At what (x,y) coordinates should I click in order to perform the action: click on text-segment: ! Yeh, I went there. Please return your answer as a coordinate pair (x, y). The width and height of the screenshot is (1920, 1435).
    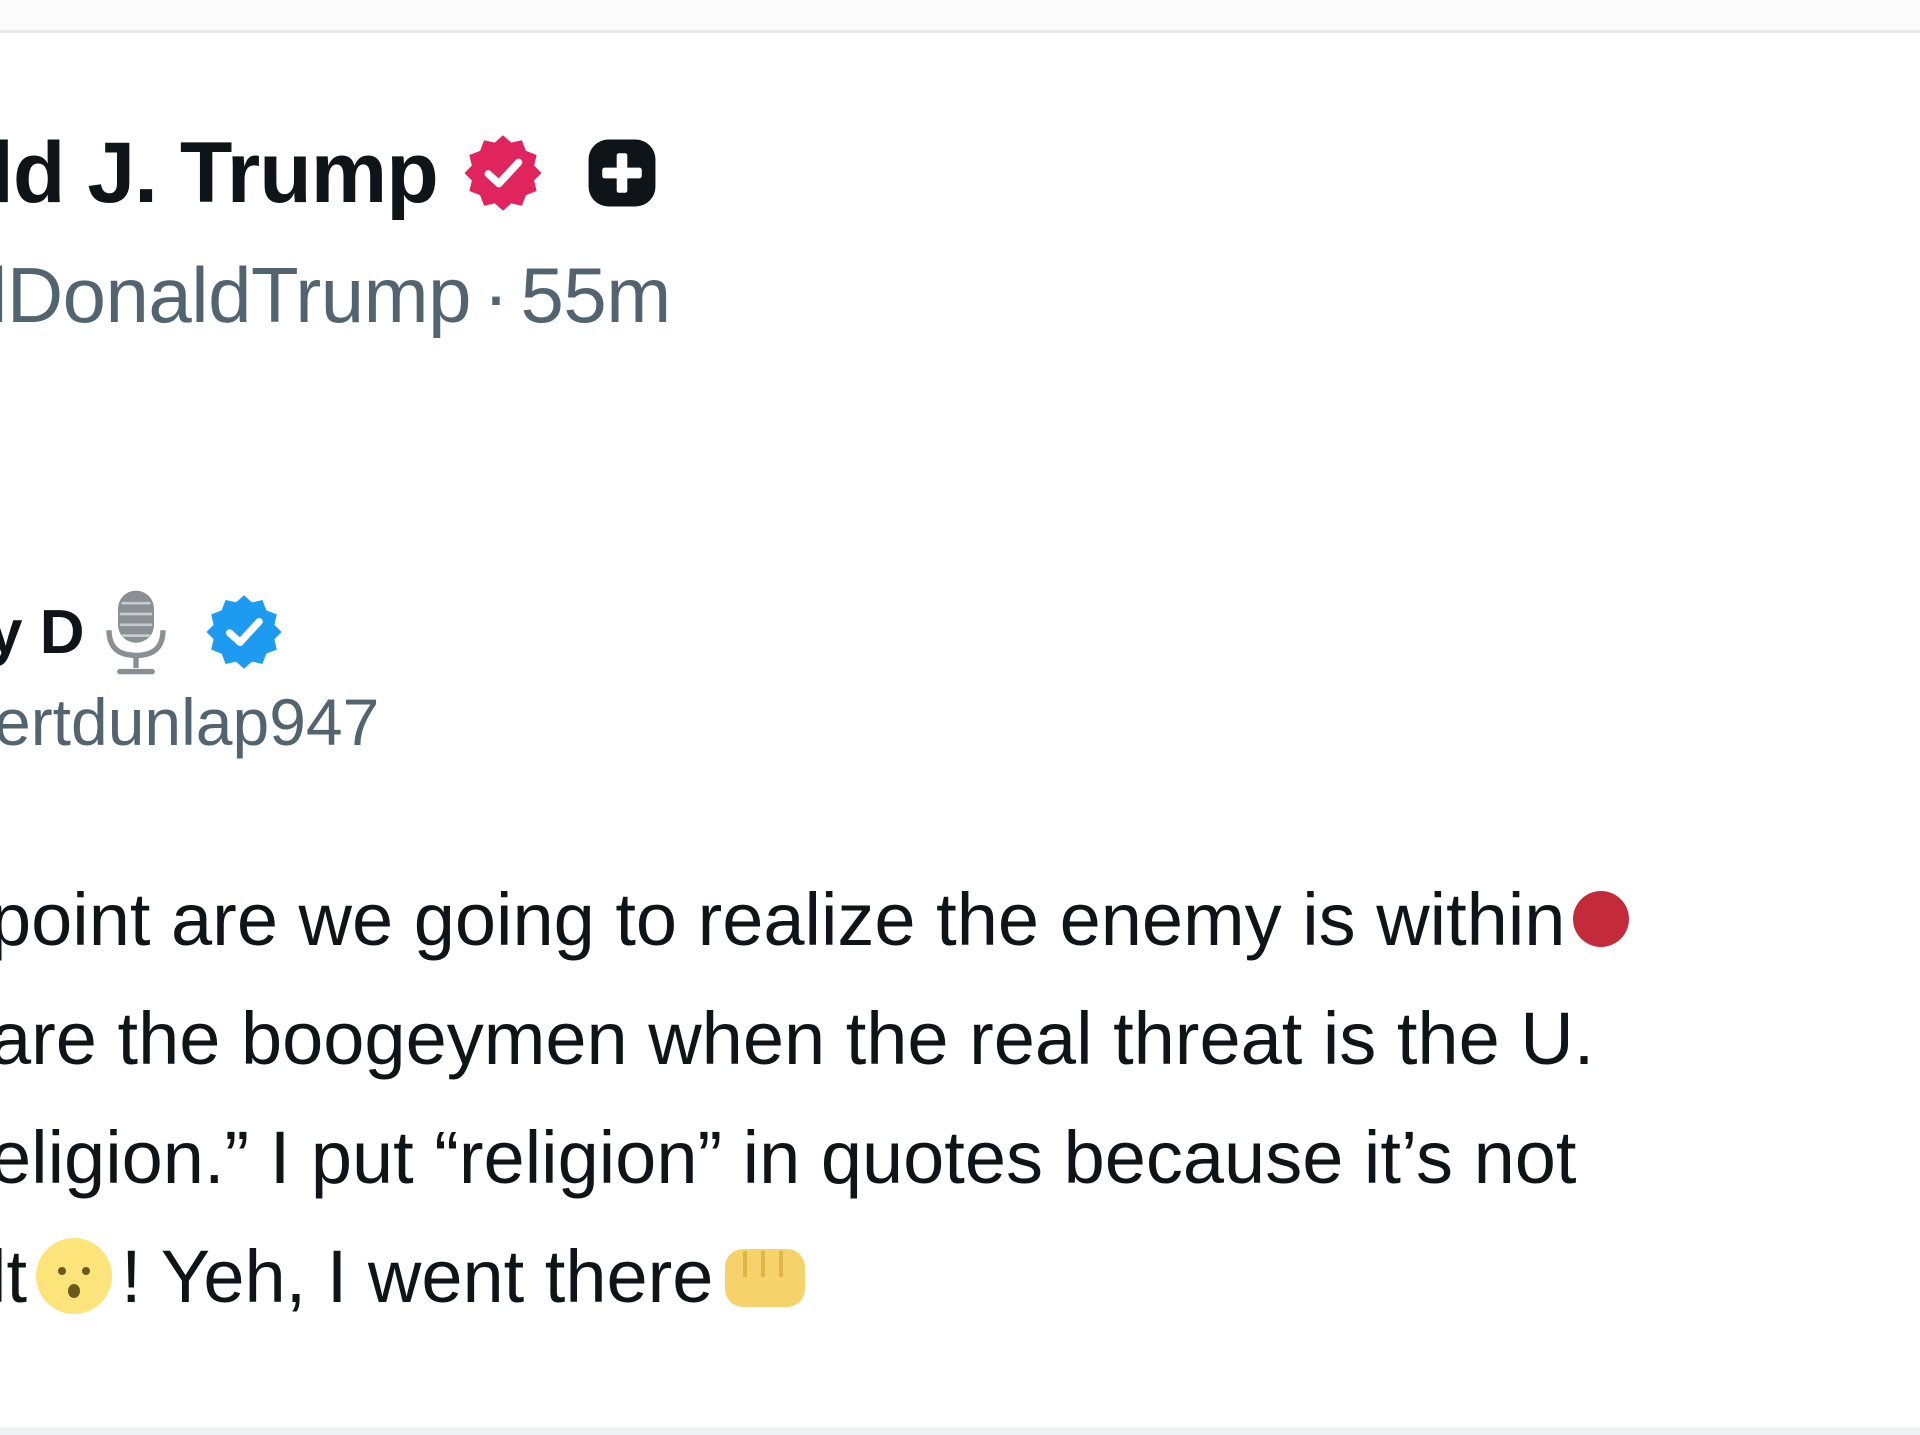
    Looking at the image, I should click on (417, 1276).